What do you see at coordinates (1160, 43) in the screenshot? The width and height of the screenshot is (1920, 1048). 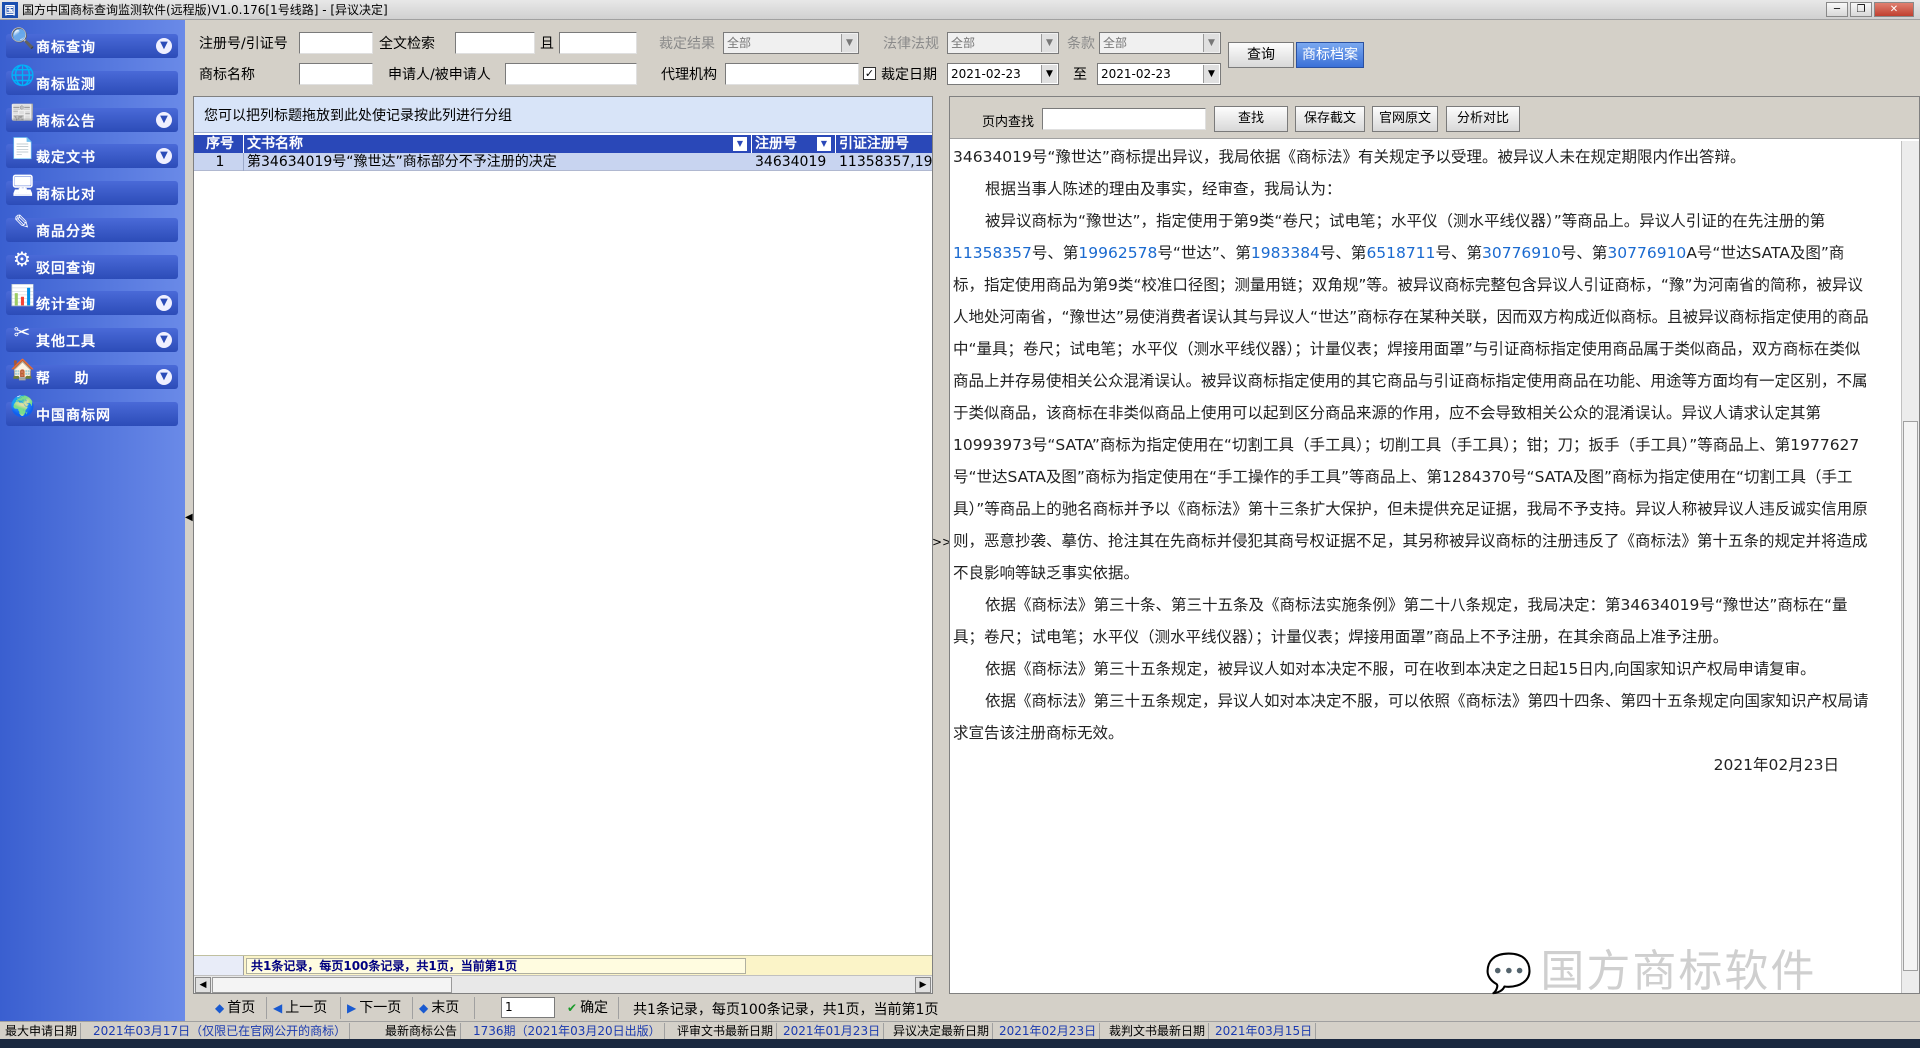 I see `clause-select: 全部 ▼` at bounding box center [1160, 43].